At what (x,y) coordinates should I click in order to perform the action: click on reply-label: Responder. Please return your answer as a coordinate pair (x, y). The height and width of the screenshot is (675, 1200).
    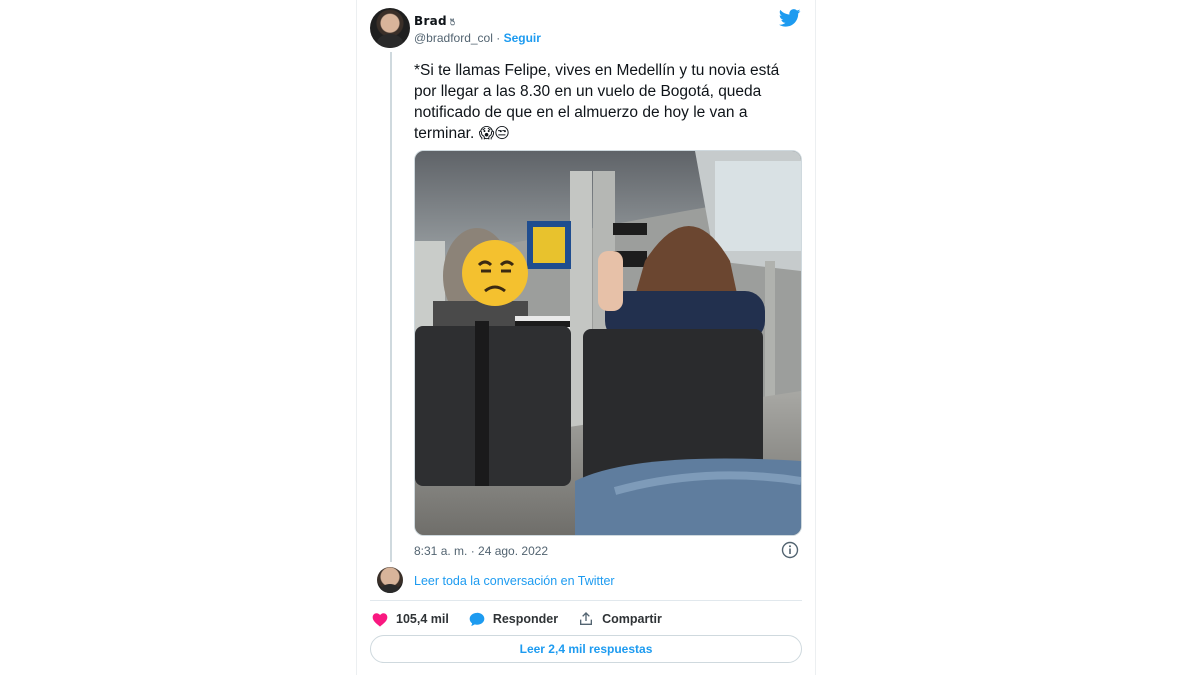
    Looking at the image, I should click on (525, 619).